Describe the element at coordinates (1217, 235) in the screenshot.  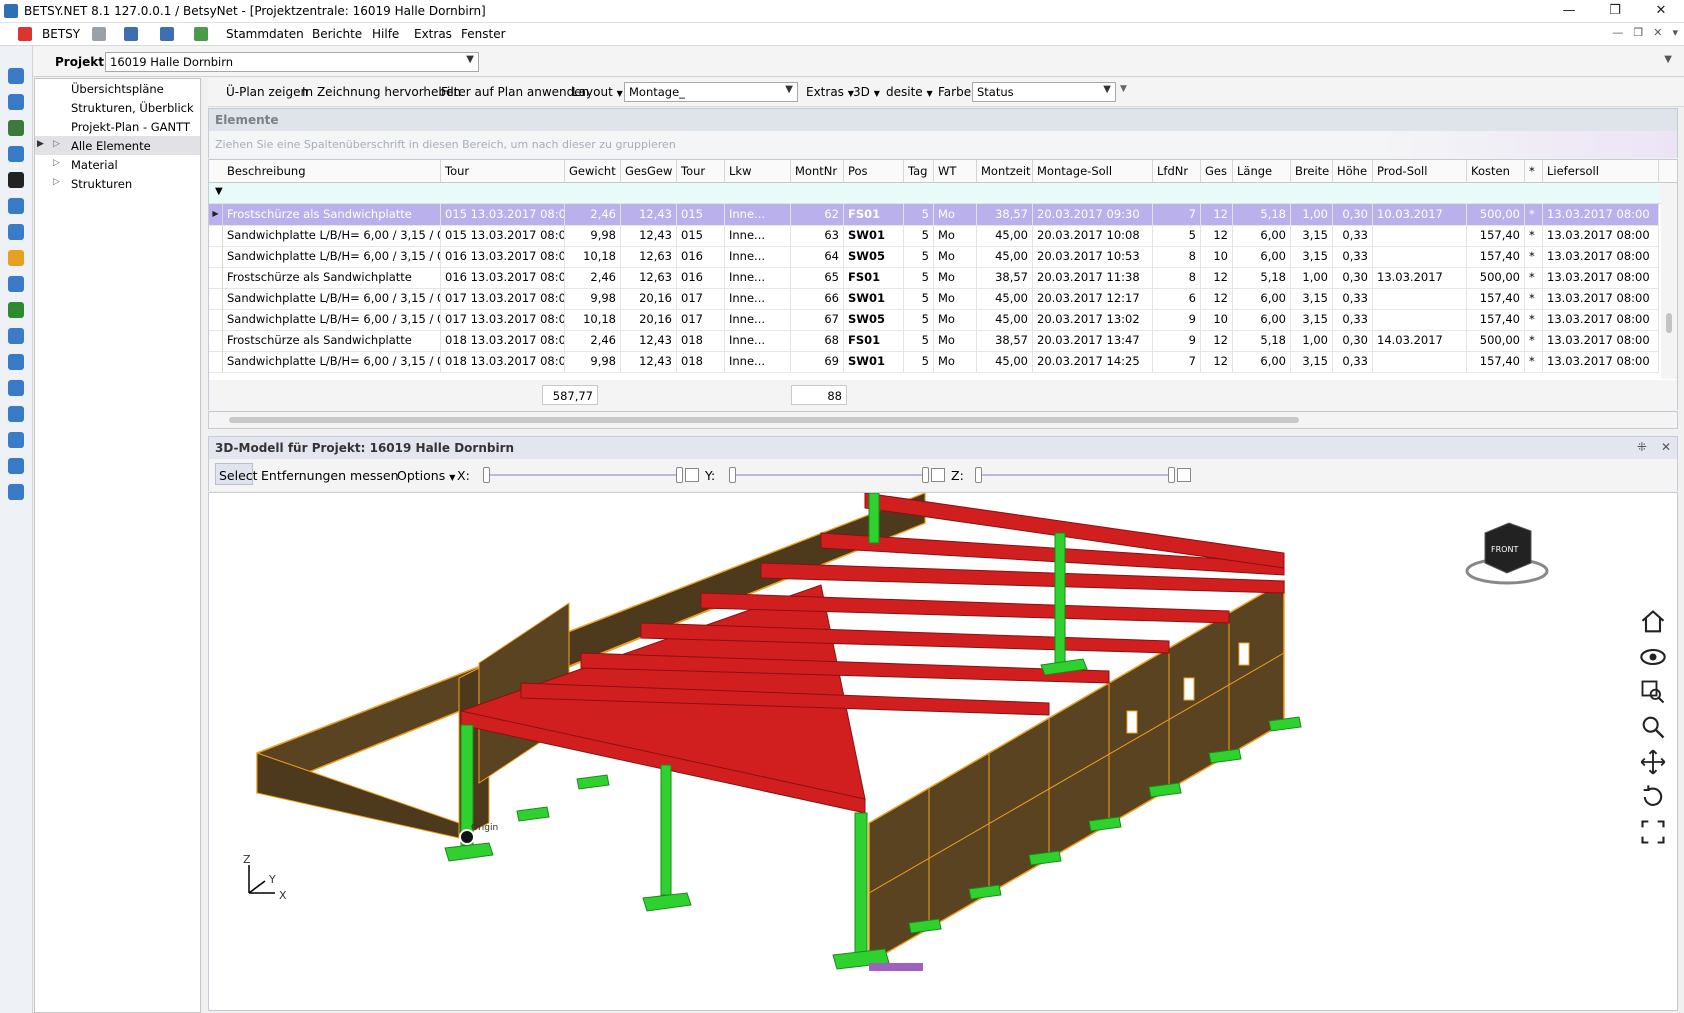
I see `table-cell: 12` at that location.